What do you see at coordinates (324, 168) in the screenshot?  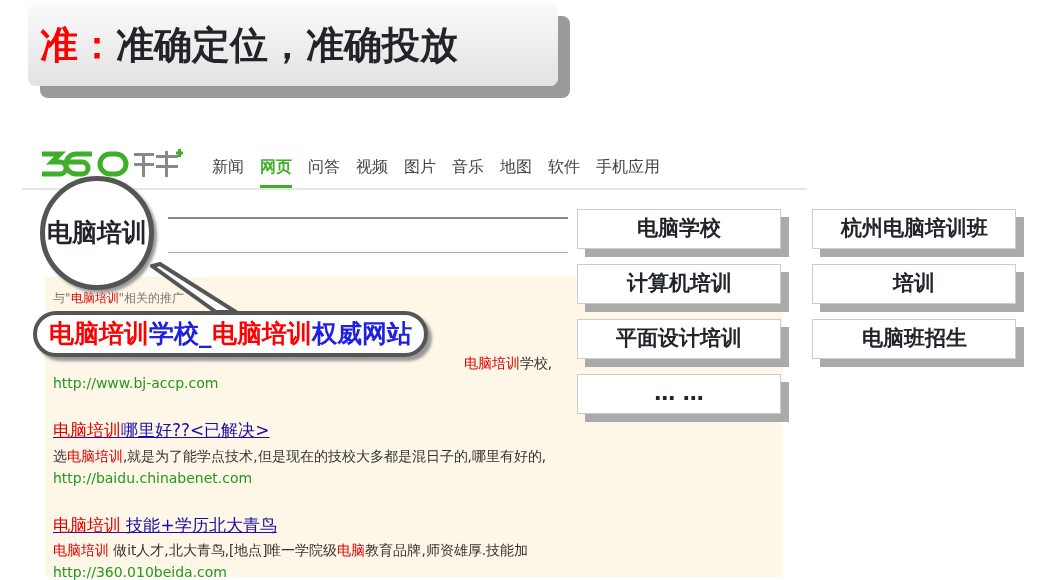 I see `nav-tab: 问答` at bounding box center [324, 168].